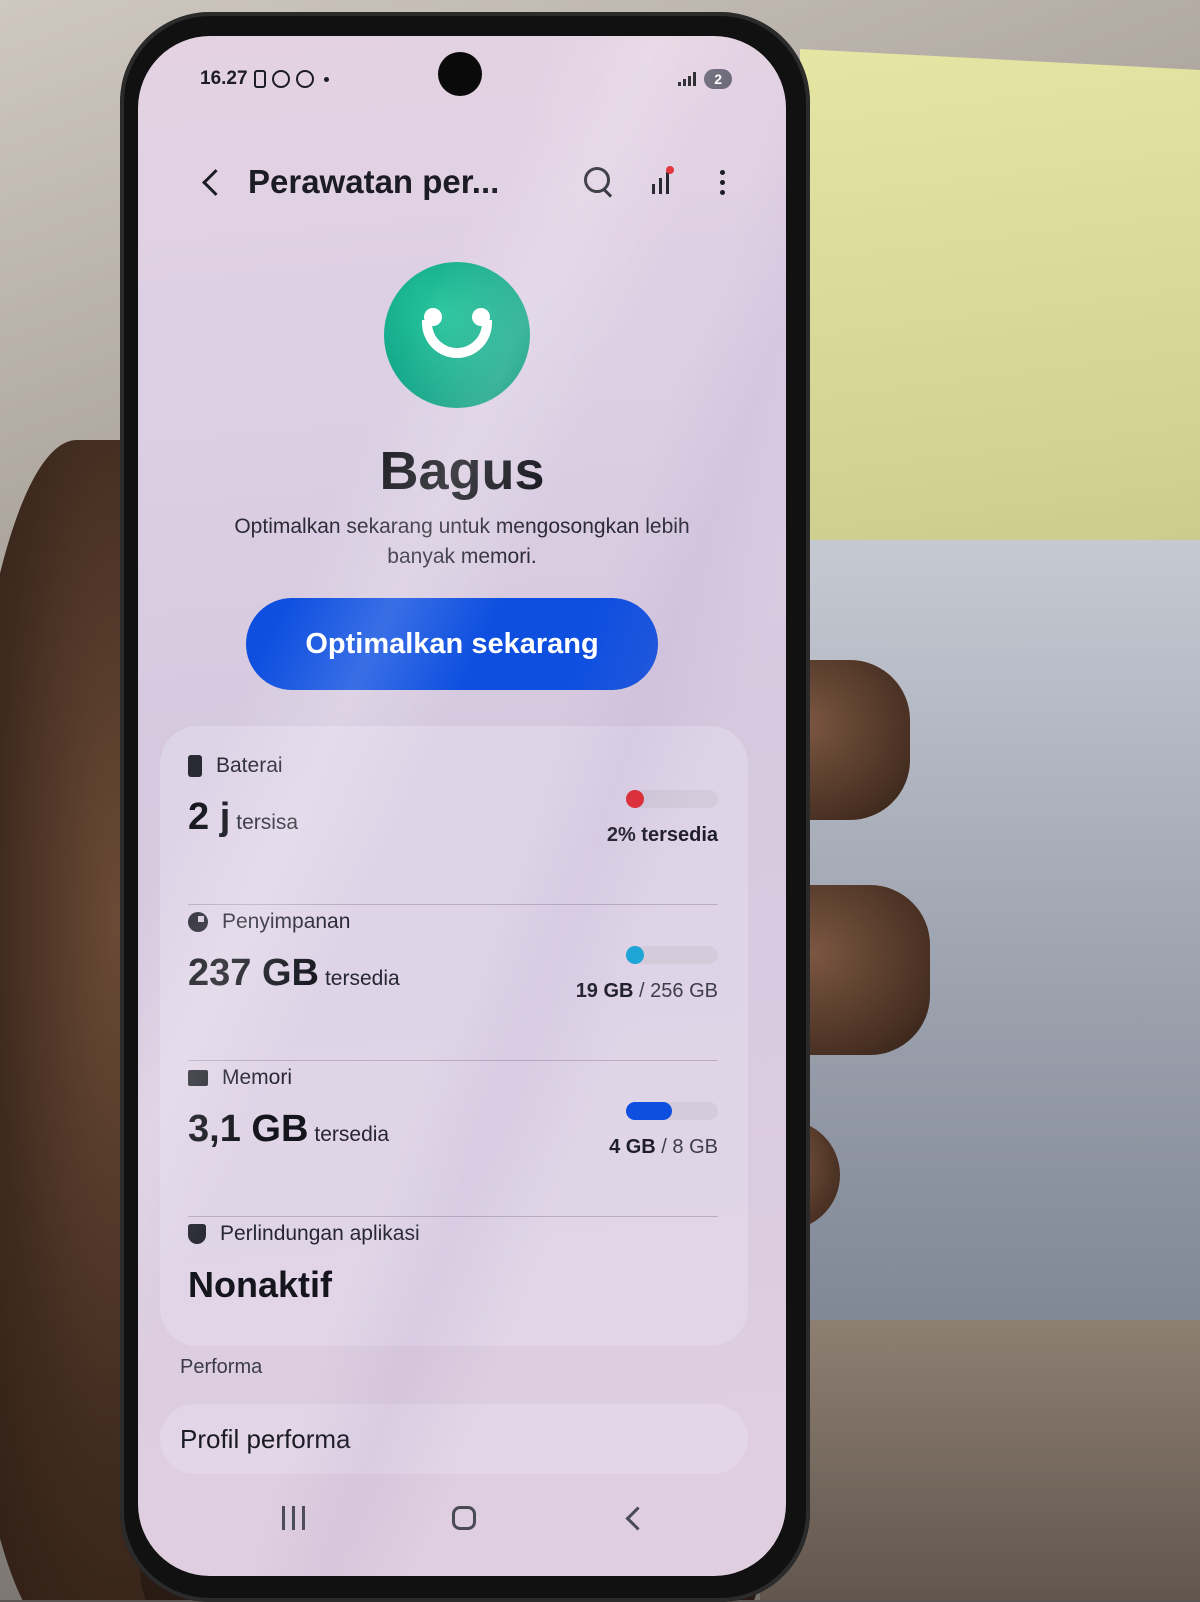 This screenshot has width=1200, height=1602. I want to click on navigation-bar, so click(462, 1518).